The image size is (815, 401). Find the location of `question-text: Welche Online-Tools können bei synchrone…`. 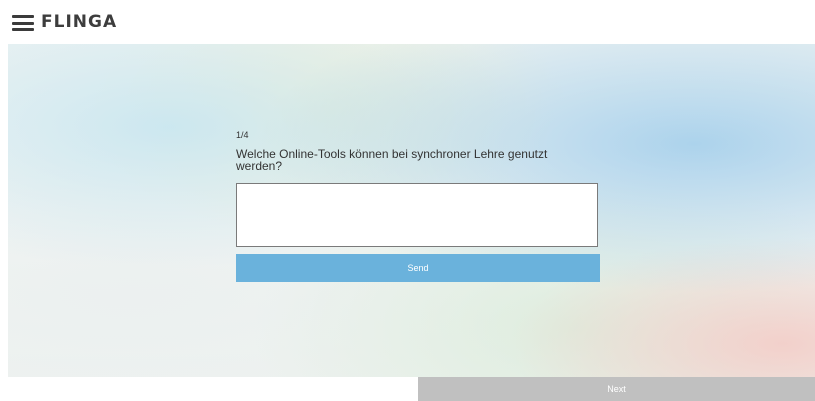

question-text: Welche Online-Tools können bei synchrone… is located at coordinates (392, 160).